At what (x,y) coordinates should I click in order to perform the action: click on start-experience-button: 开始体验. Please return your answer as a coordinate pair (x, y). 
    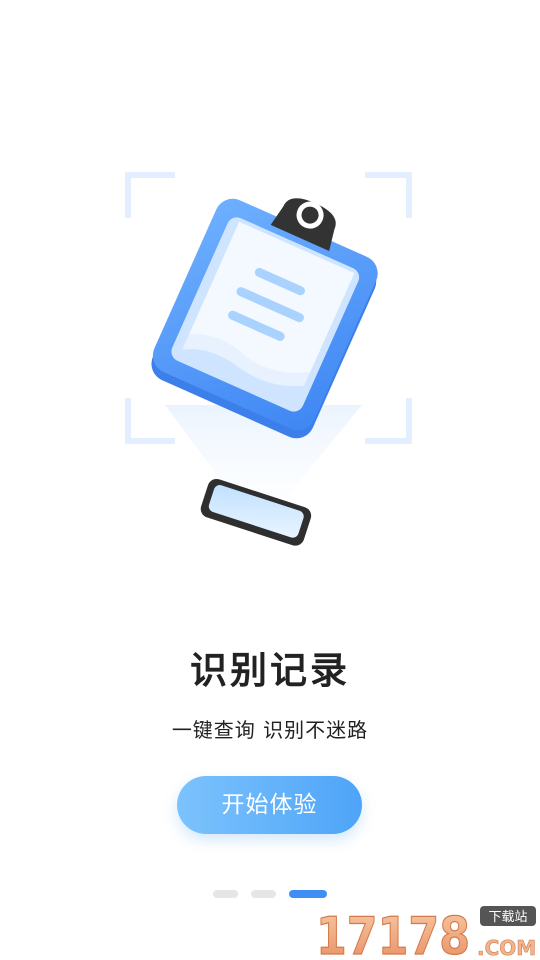
    Looking at the image, I should click on (269, 805).